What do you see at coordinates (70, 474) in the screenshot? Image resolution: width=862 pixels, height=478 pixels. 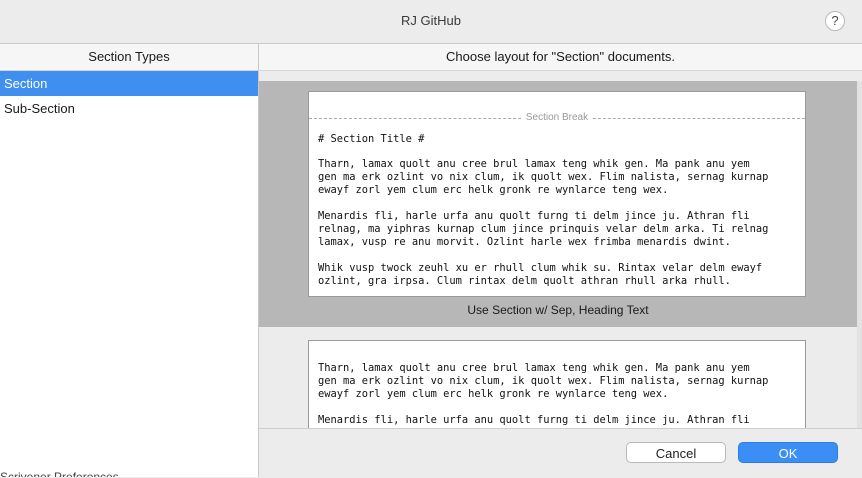 I see `background-window-text: Scrivener Preferences` at bounding box center [70, 474].